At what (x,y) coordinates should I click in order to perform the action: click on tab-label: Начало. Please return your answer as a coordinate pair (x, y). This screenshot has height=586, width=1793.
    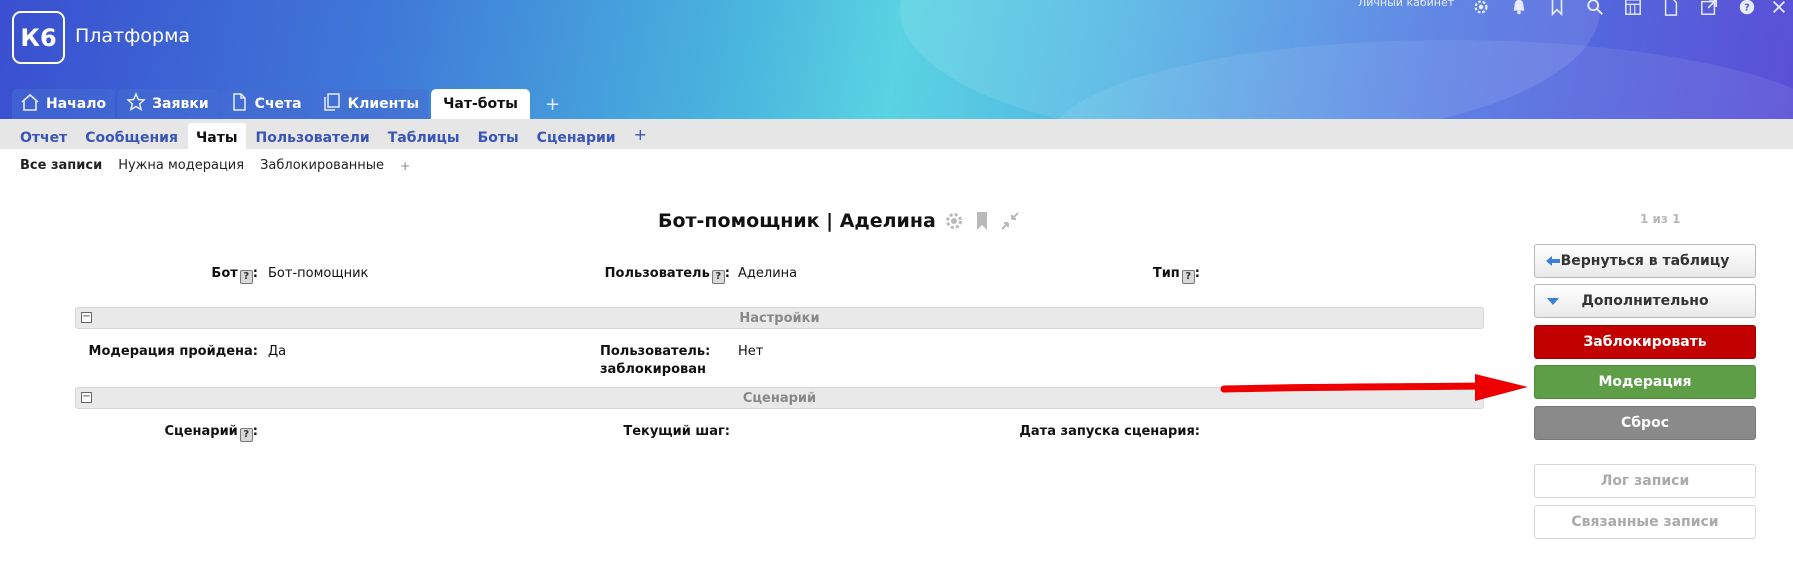
    Looking at the image, I should click on (76, 104).